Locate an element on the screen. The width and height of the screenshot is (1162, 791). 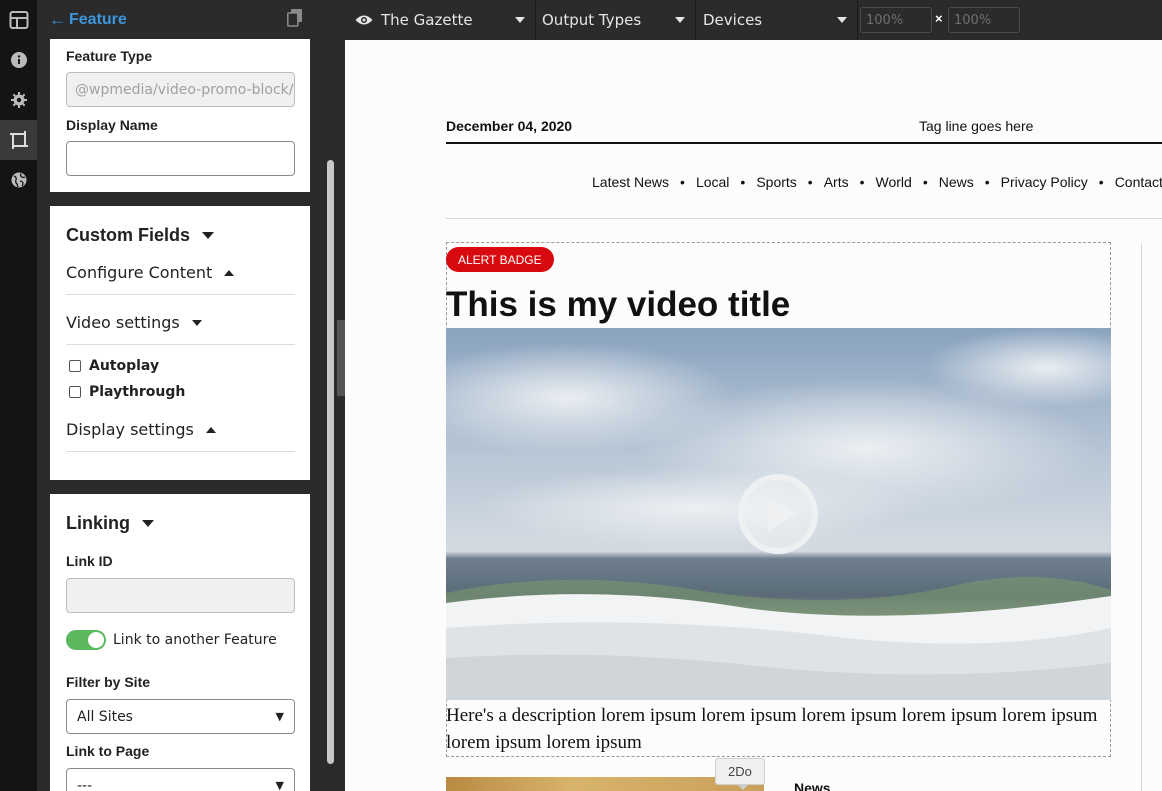
filter-by-site-select: All Sites ▼ is located at coordinates (180, 716).